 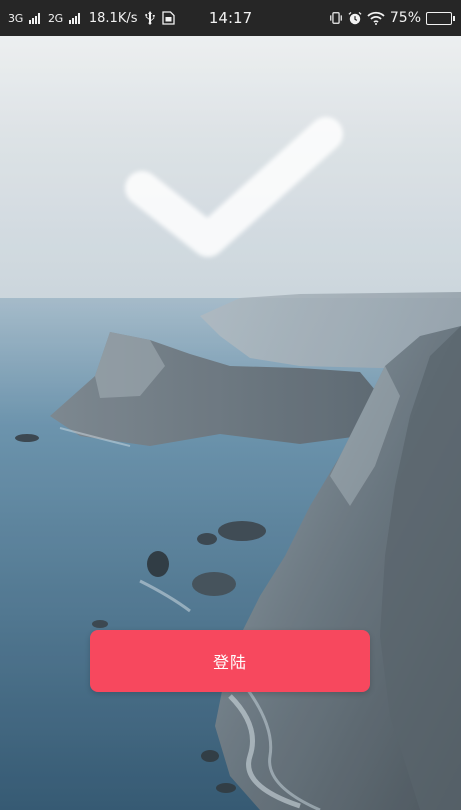 What do you see at coordinates (150, 18) in the screenshot?
I see `usb-icon` at bounding box center [150, 18].